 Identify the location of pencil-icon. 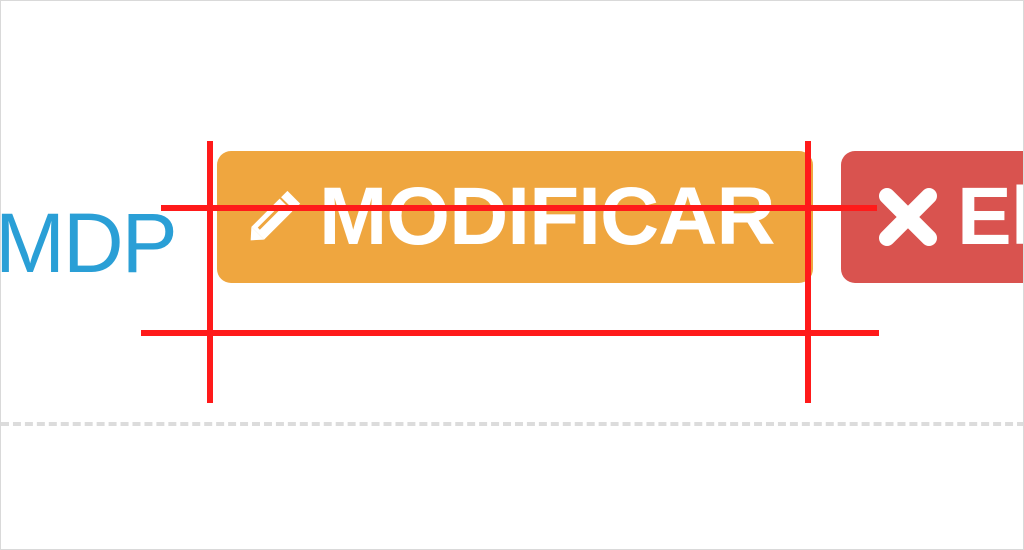
(274, 217).